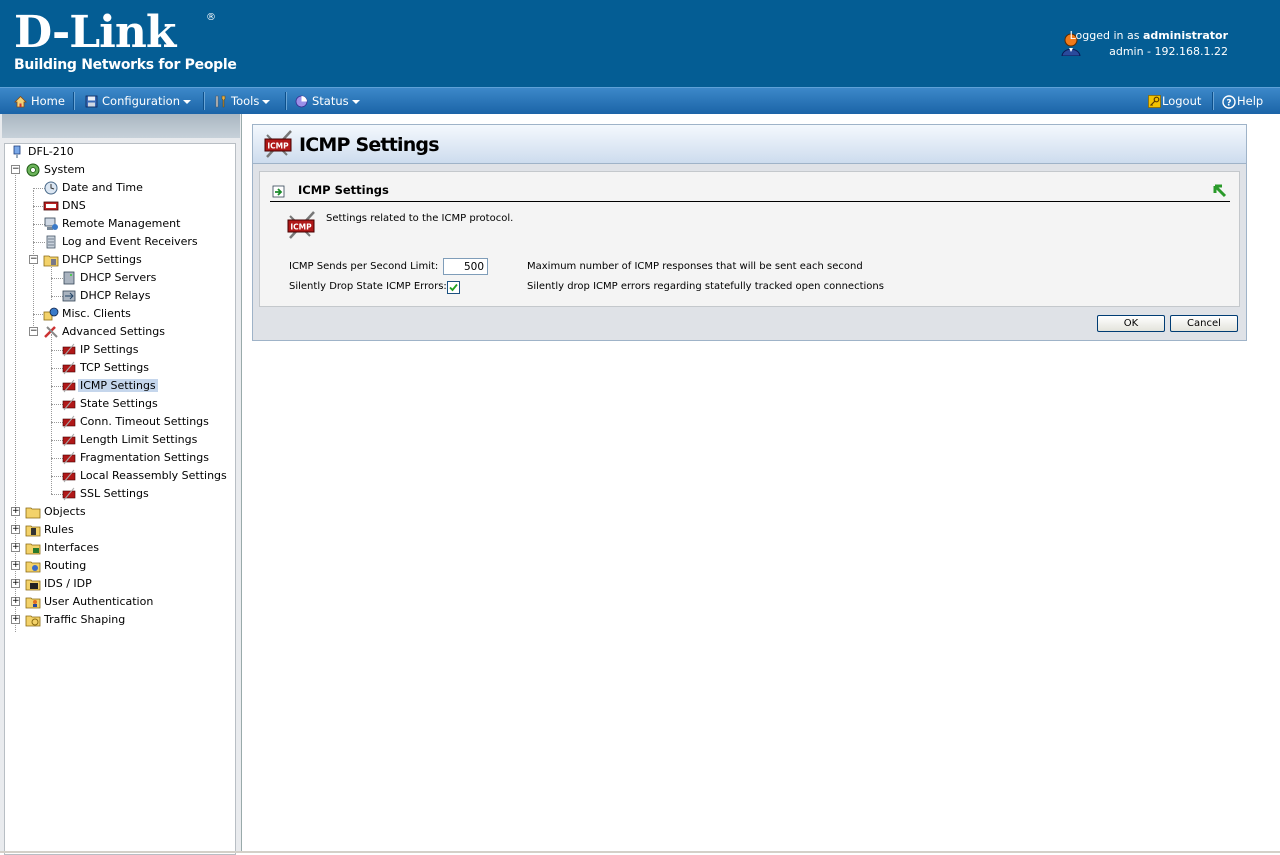  I want to click on tree-item-conn-timeout-settings: Conn. Timeout Settings, so click(136, 422).